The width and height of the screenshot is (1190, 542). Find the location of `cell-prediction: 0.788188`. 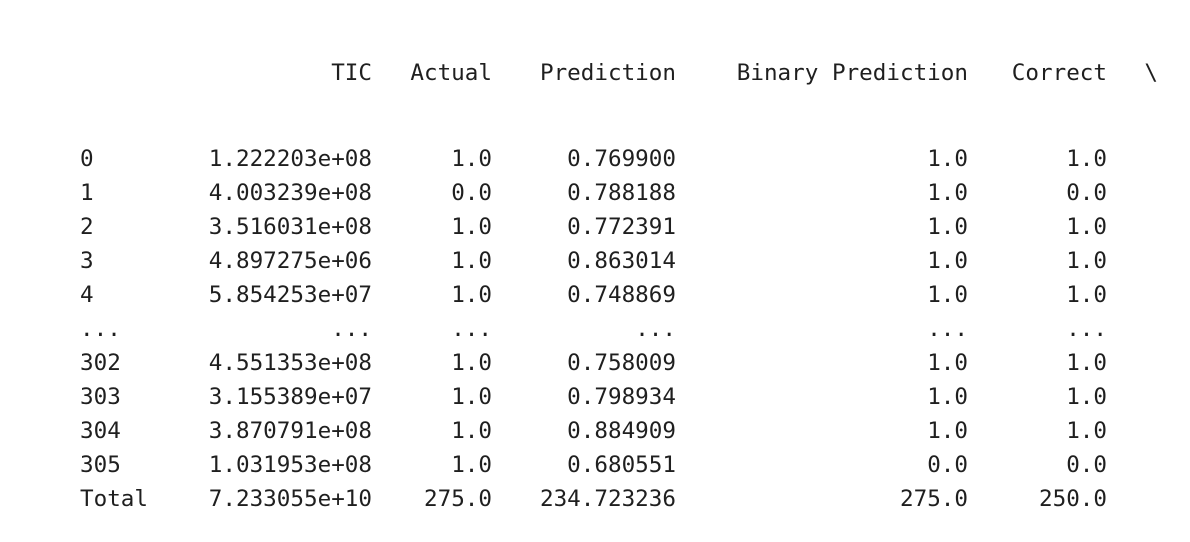

cell-prediction: 0.788188 is located at coordinates (621, 193).